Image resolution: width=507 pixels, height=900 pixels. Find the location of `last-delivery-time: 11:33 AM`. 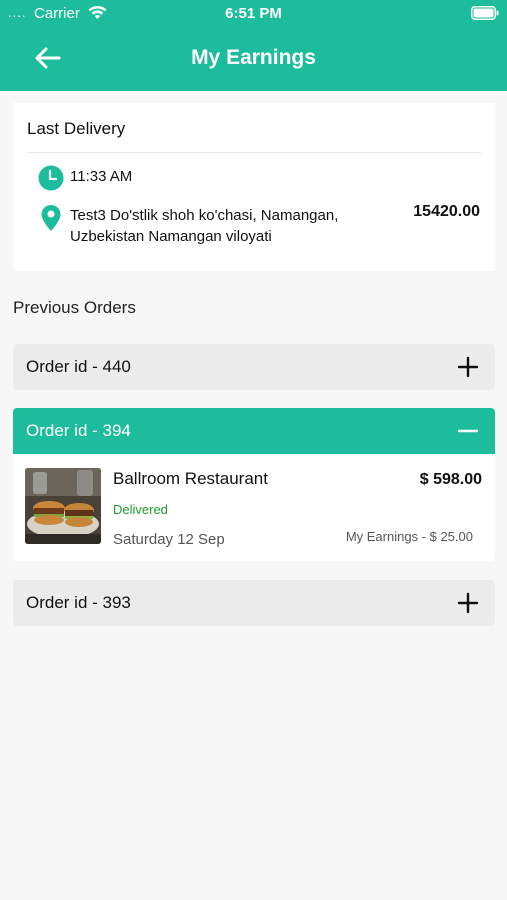

last-delivery-time: 11:33 AM is located at coordinates (101, 176).